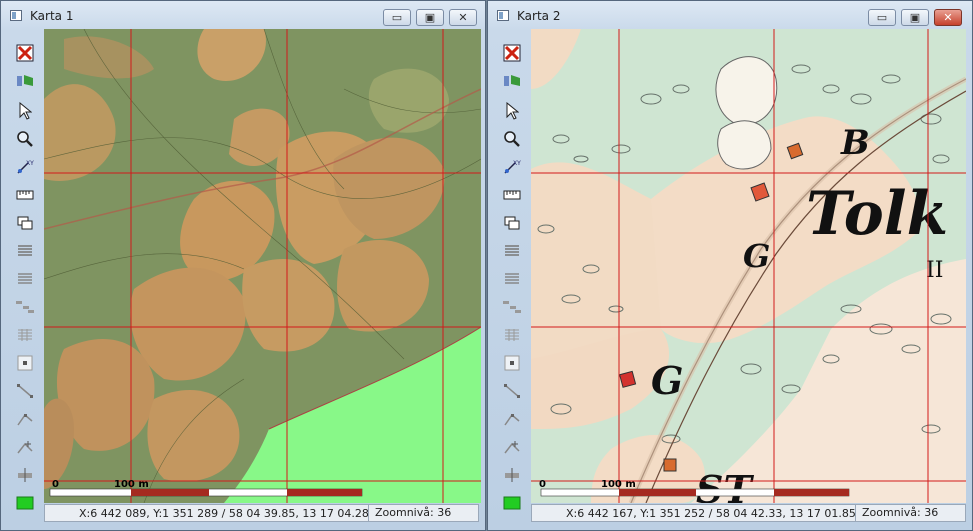 The image size is (973, 531). What do you see at coordinates (667, 380) in the screenshot?
I see `map-label-g2: G` at bounding box center [667, 380].